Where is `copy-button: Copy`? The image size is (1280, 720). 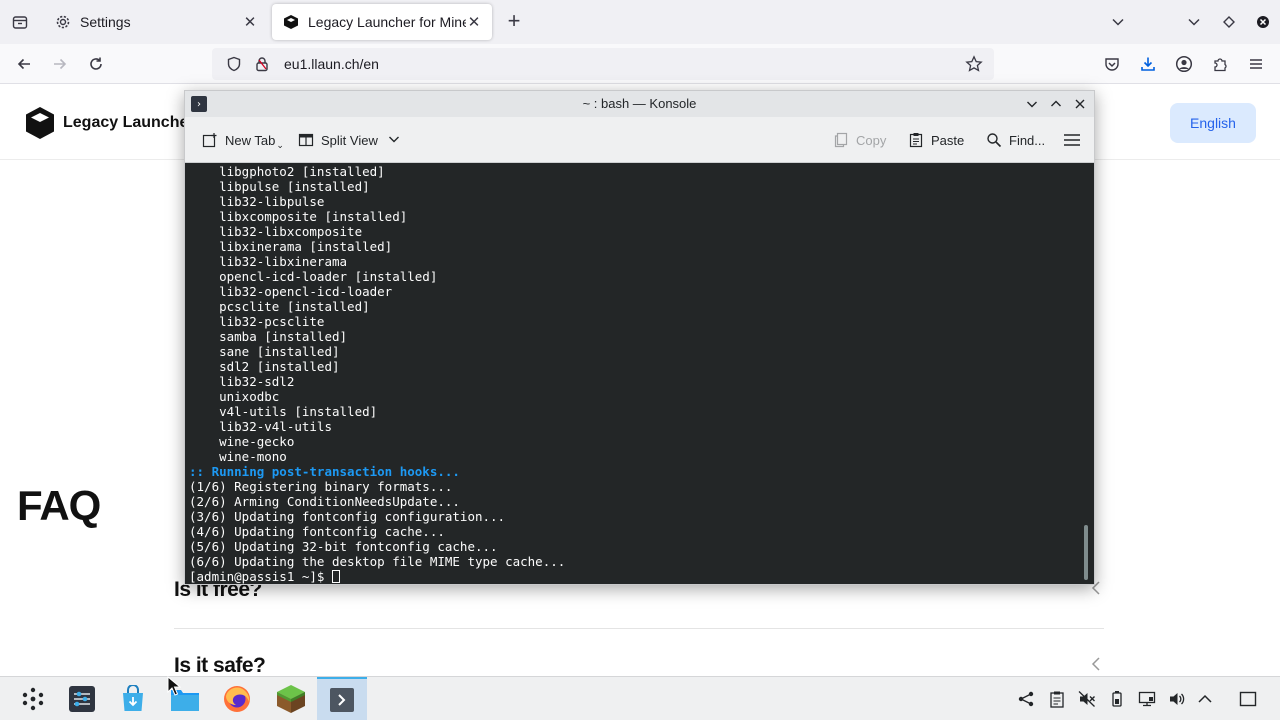 copy-button: Copy is located at coordinates (859, 140).